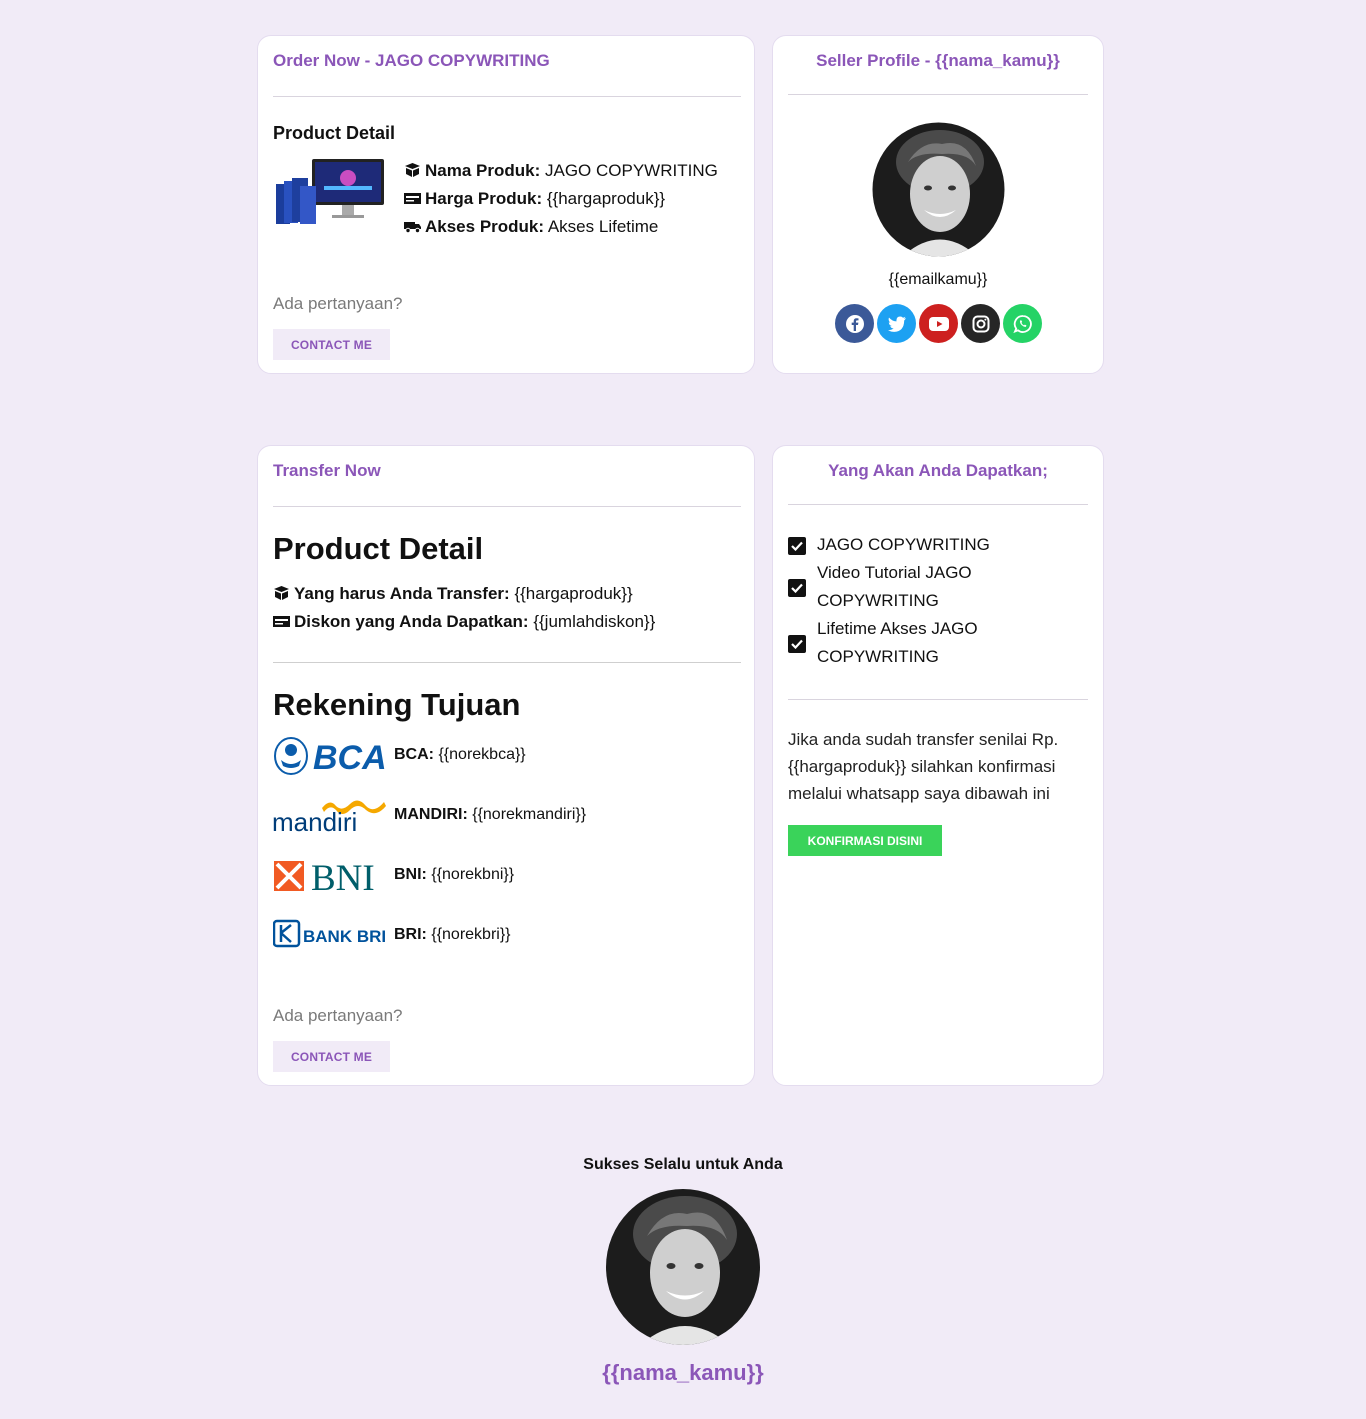  What do you see at coordinates (507, 506) in the screenshot?
I see `transfer-card-divider-top` at bounding box center [507, 506].